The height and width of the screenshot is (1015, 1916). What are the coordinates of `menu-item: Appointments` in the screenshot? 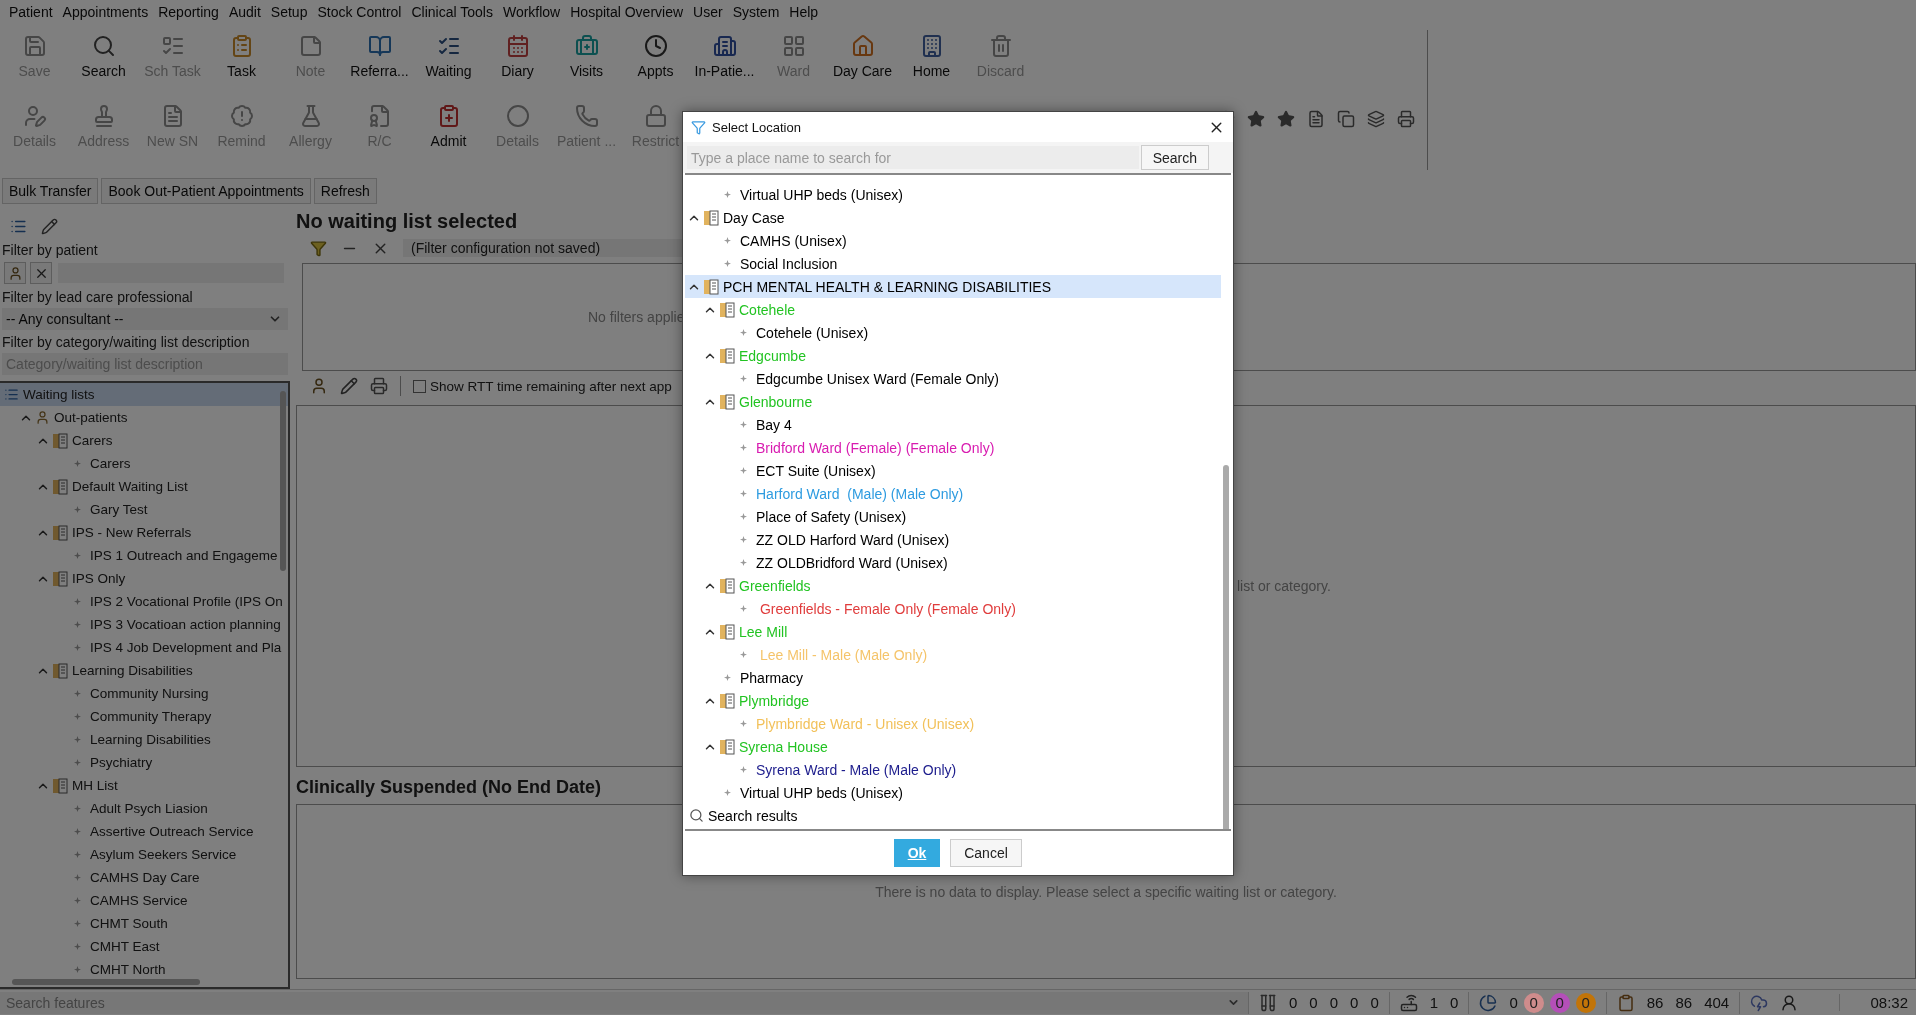 It's located at (105, 12).